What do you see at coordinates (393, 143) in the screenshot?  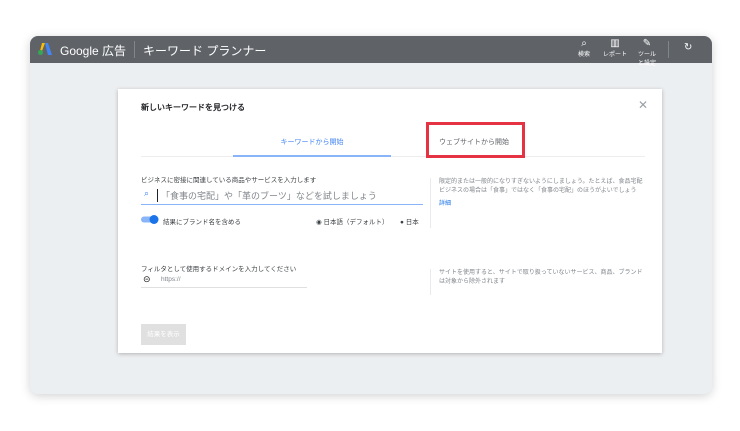 I see `tab-bar: キーワードから開始 ウェブサイトから開始` at bounding box center [393, 143].